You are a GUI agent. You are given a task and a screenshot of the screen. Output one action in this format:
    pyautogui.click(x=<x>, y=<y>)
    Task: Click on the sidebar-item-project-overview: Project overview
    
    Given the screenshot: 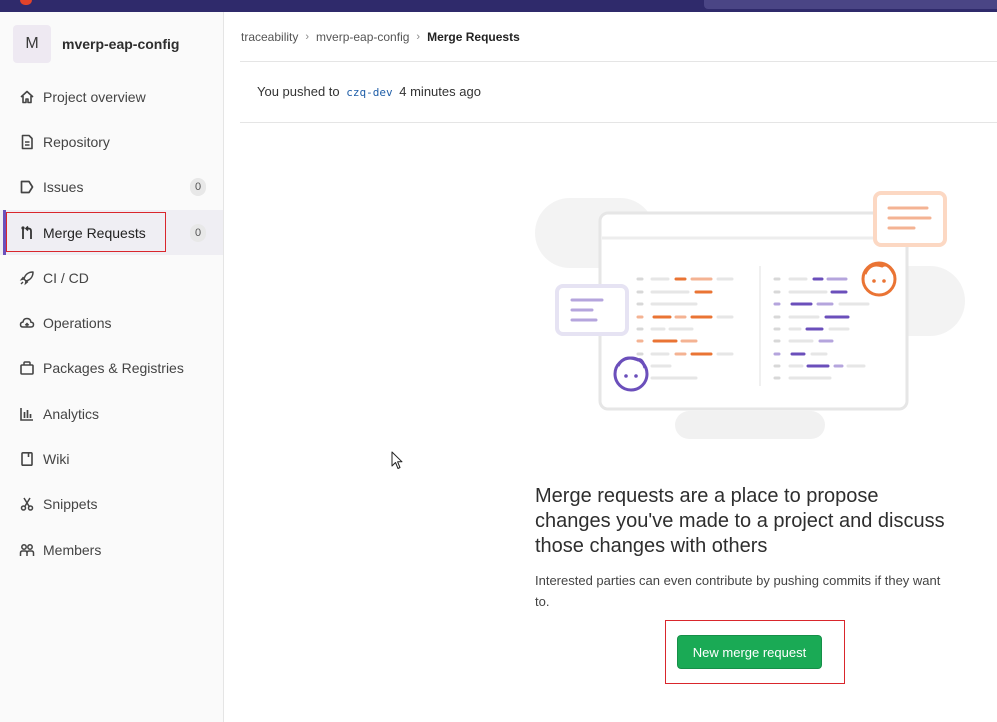 What is the action you would take?
    pyautogui.click(x=111, y=96)
    